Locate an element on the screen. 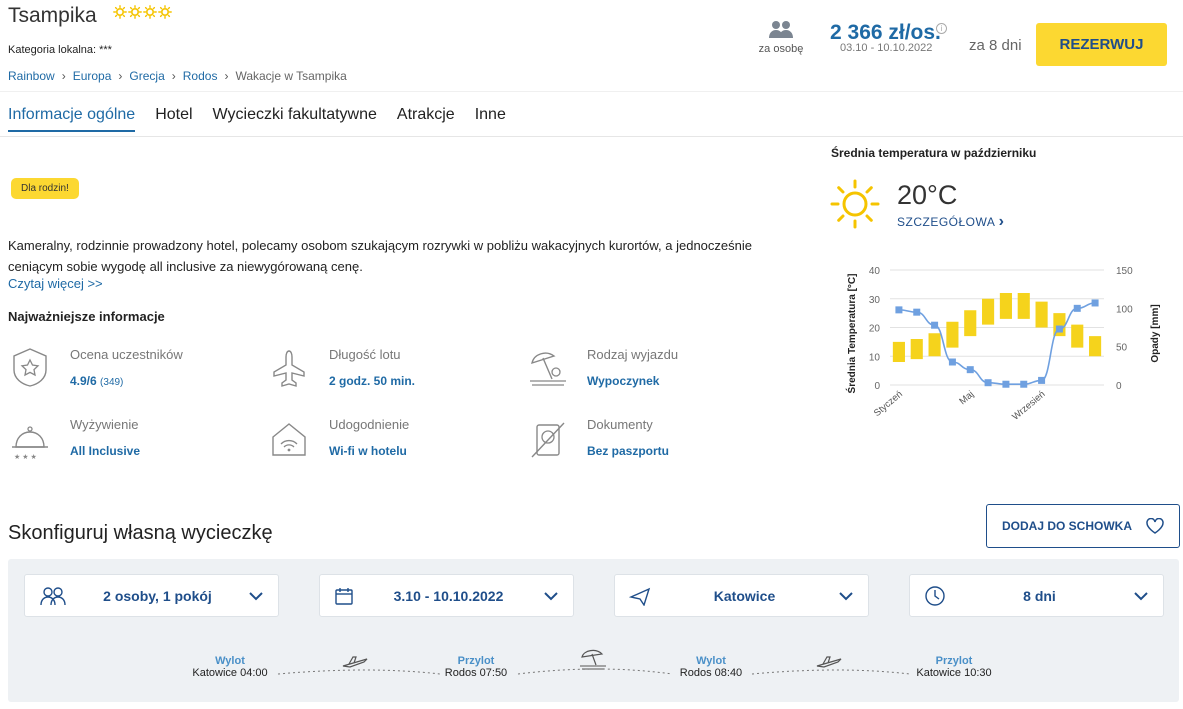  per-person-label: za osobę is located at coordinates (781, 49).